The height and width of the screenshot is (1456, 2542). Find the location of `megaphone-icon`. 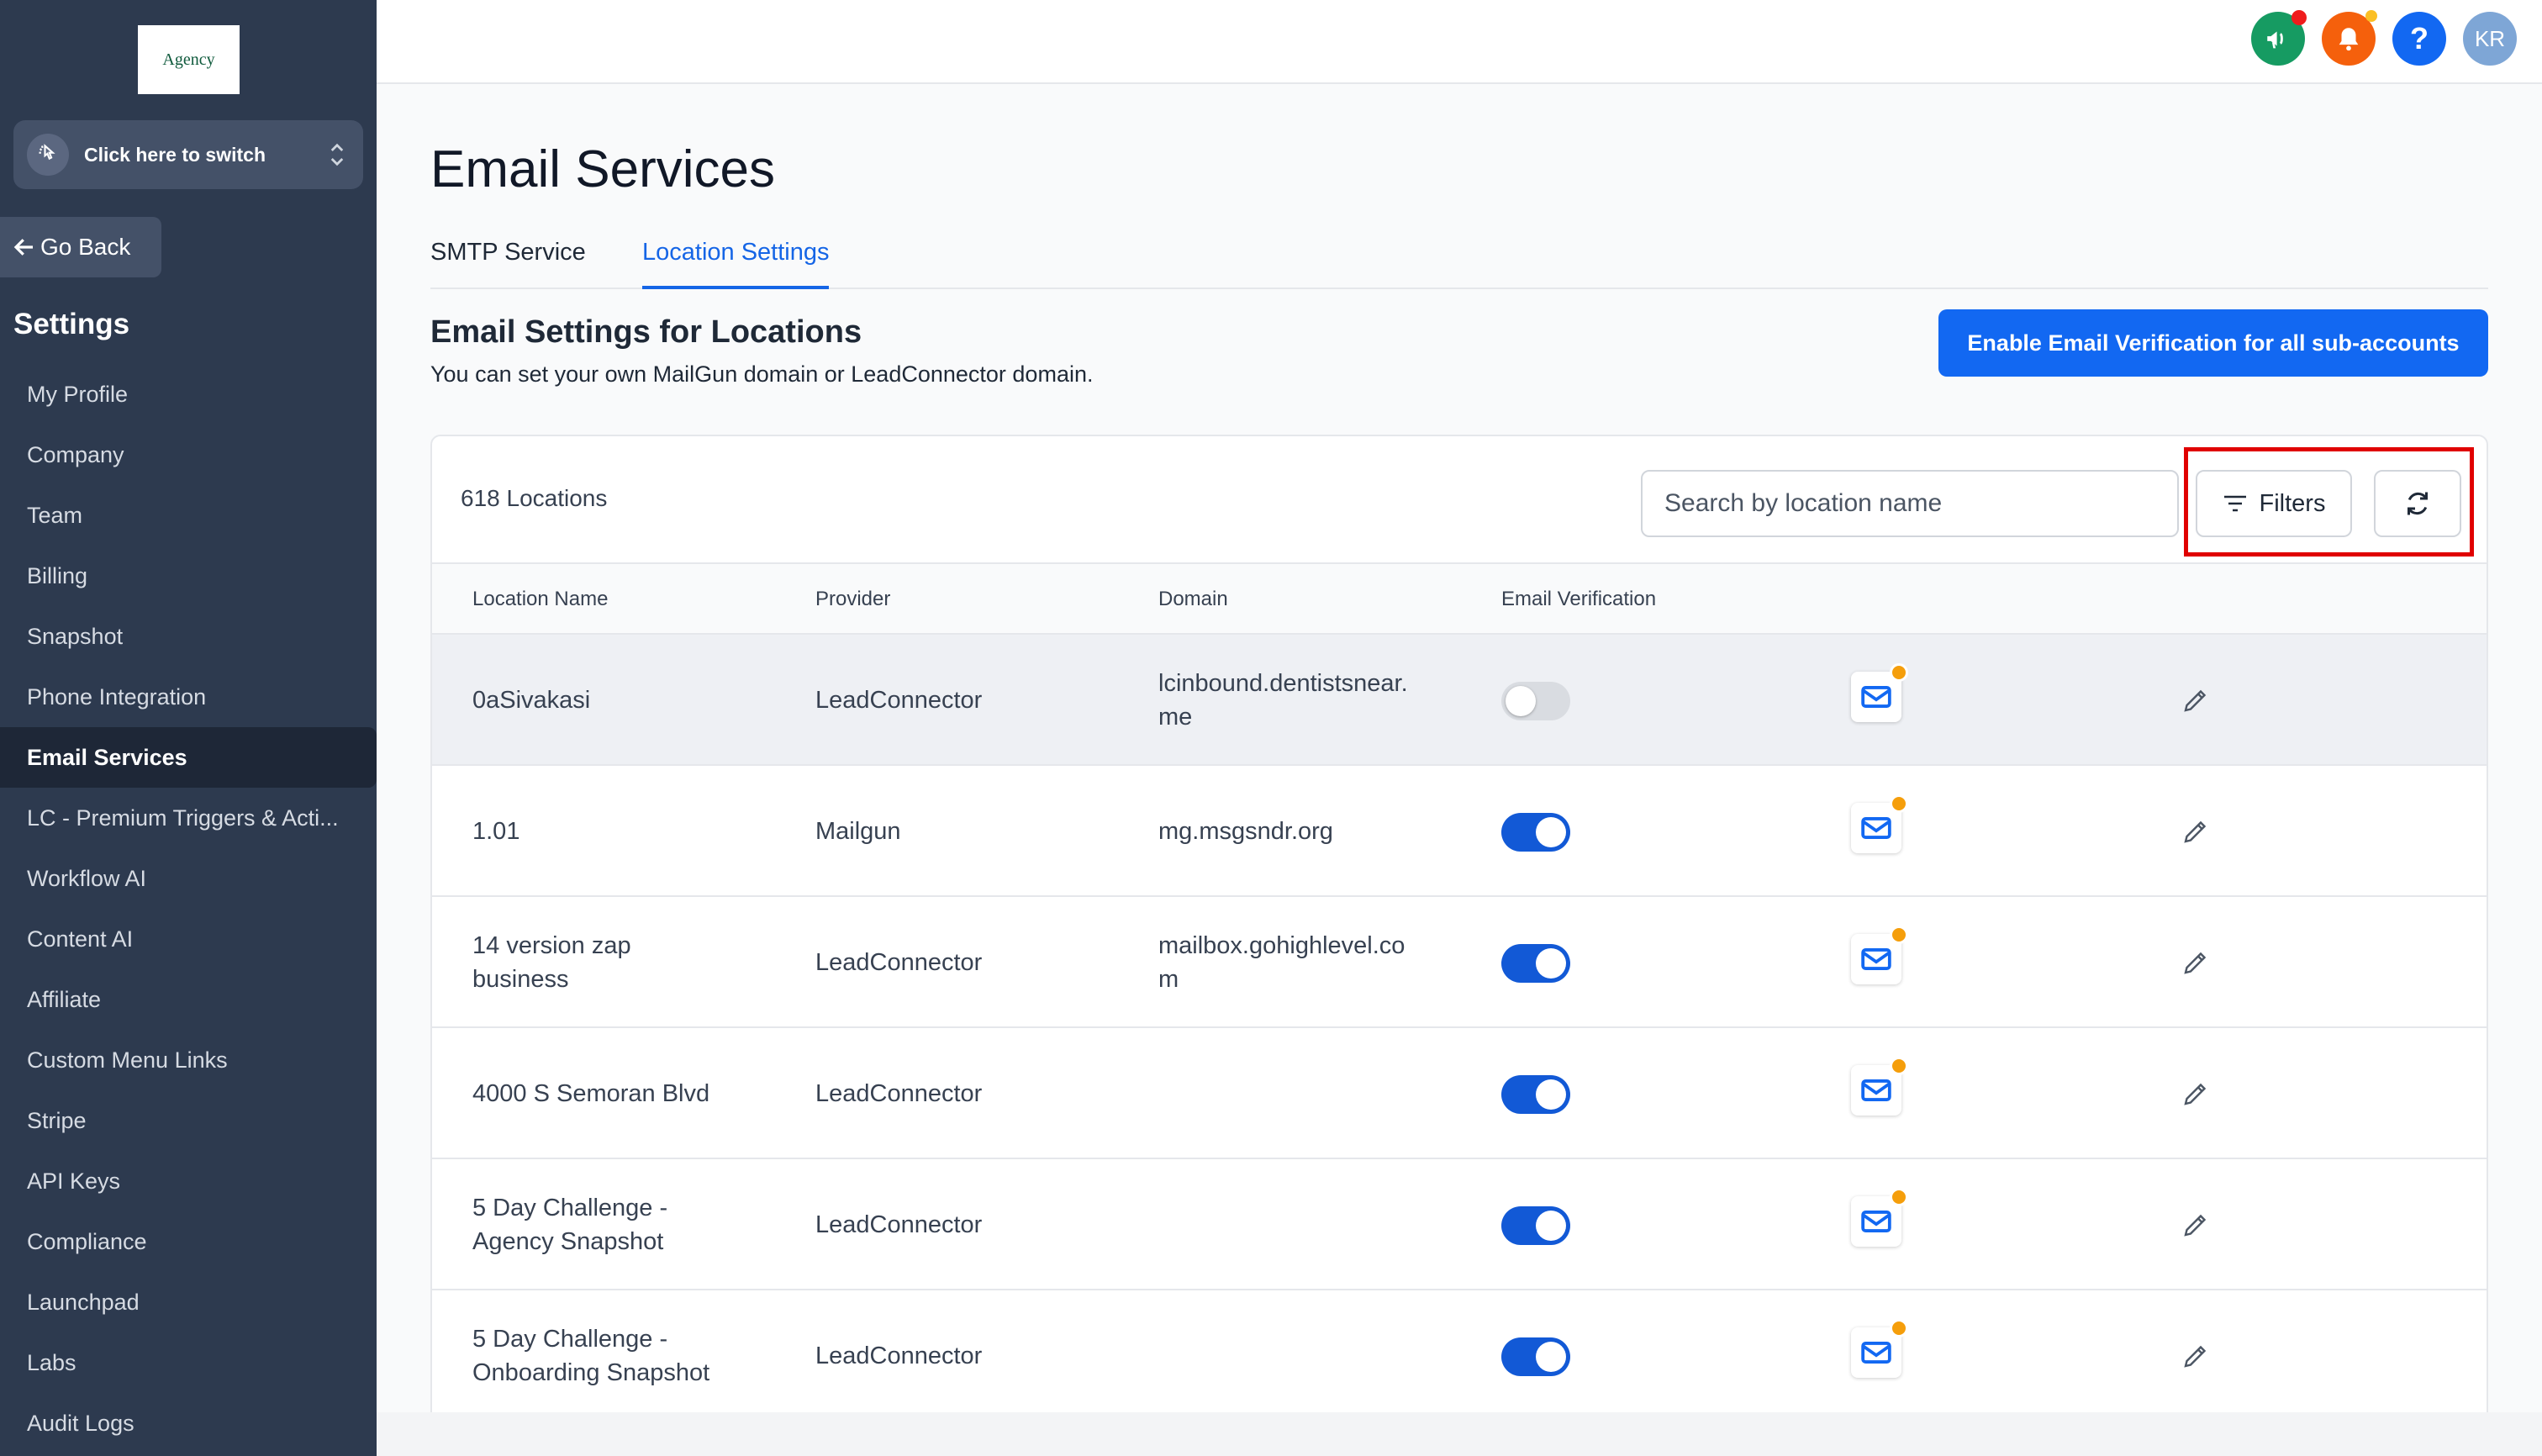

megaphone-icon is located at coordinates (2275, 40).